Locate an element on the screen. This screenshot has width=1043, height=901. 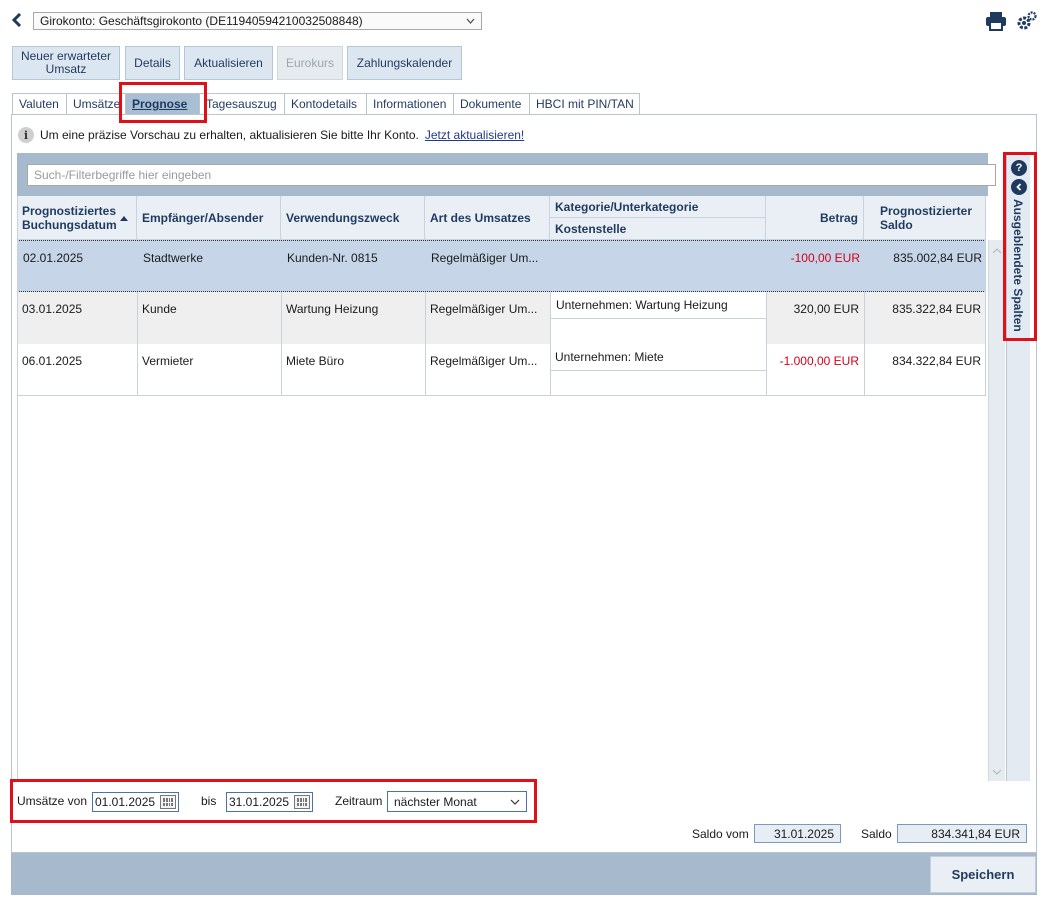
eurokurs-label: Eurokurs is located at coordinates (310, 62).